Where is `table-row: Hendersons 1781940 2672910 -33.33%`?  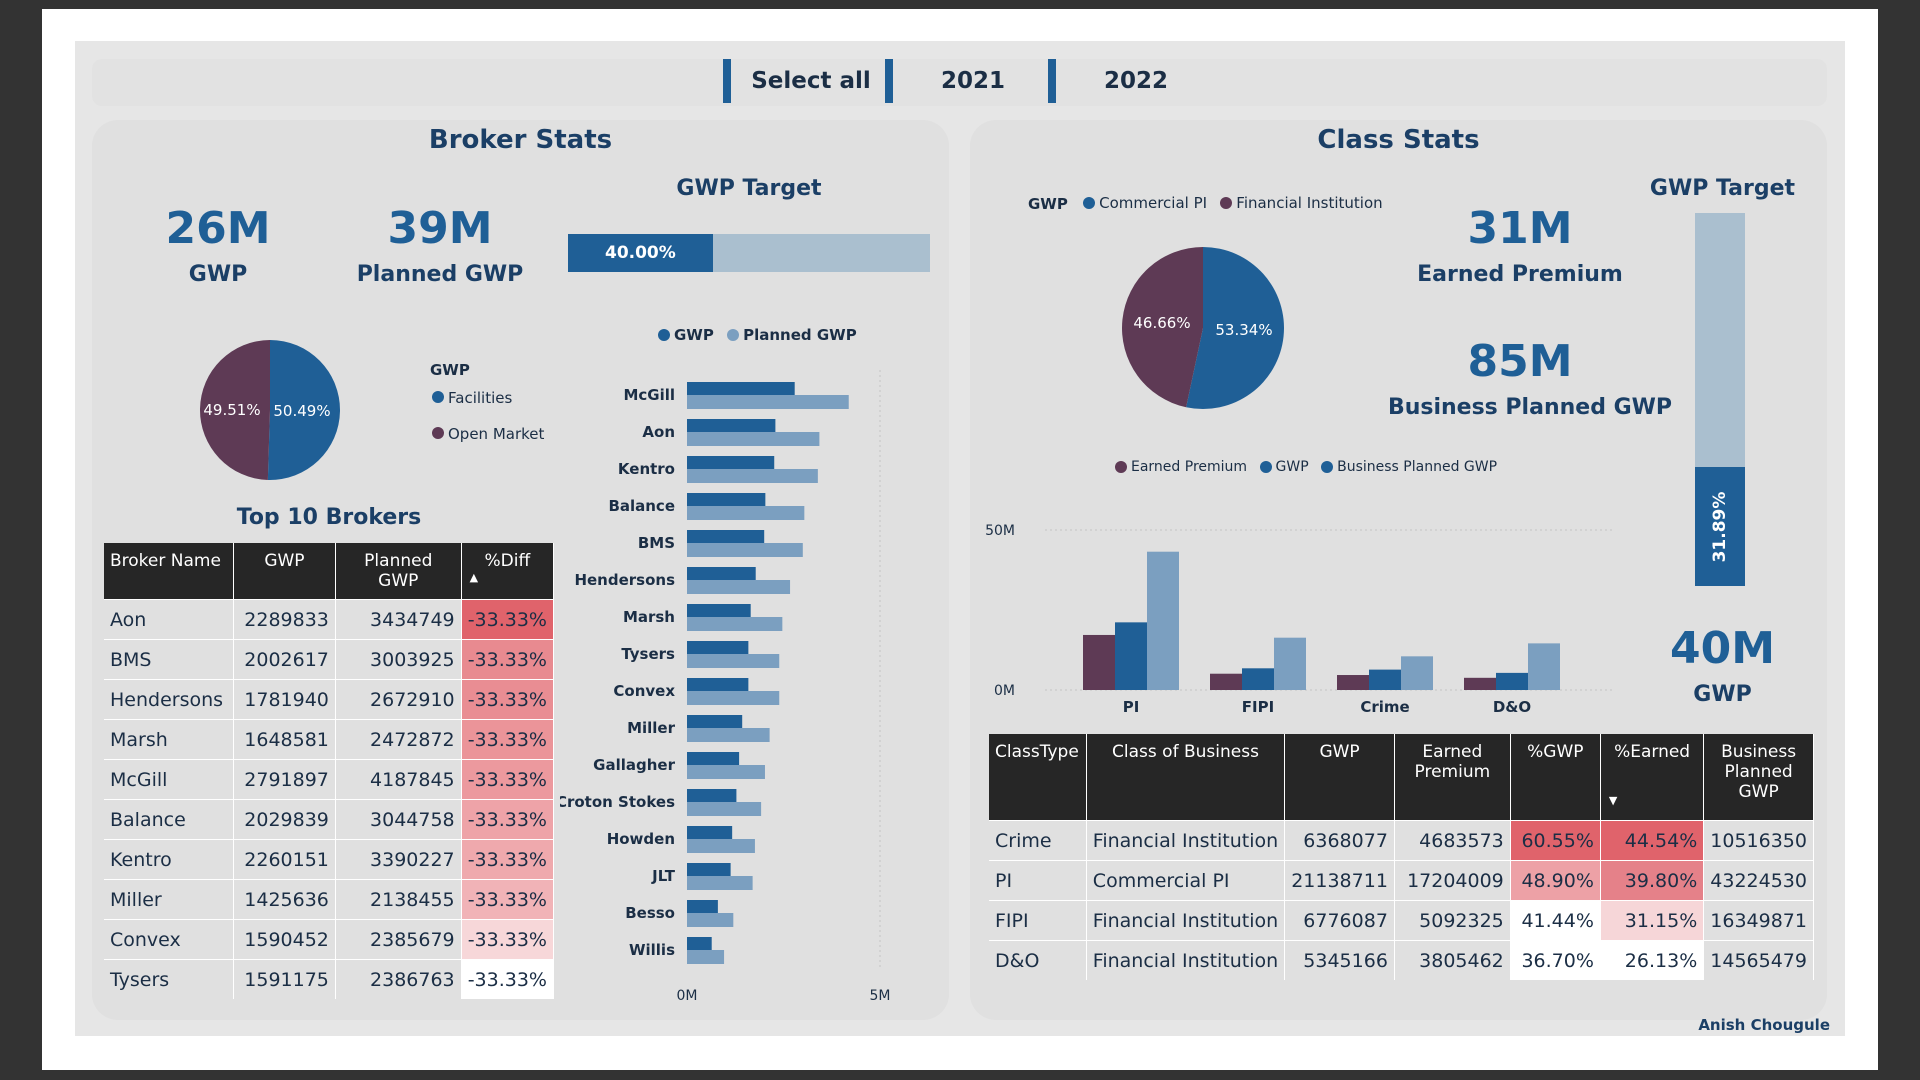
table-row: Hendersons 1781940 2672910 -33.33% is located at coordinates (329, 699).